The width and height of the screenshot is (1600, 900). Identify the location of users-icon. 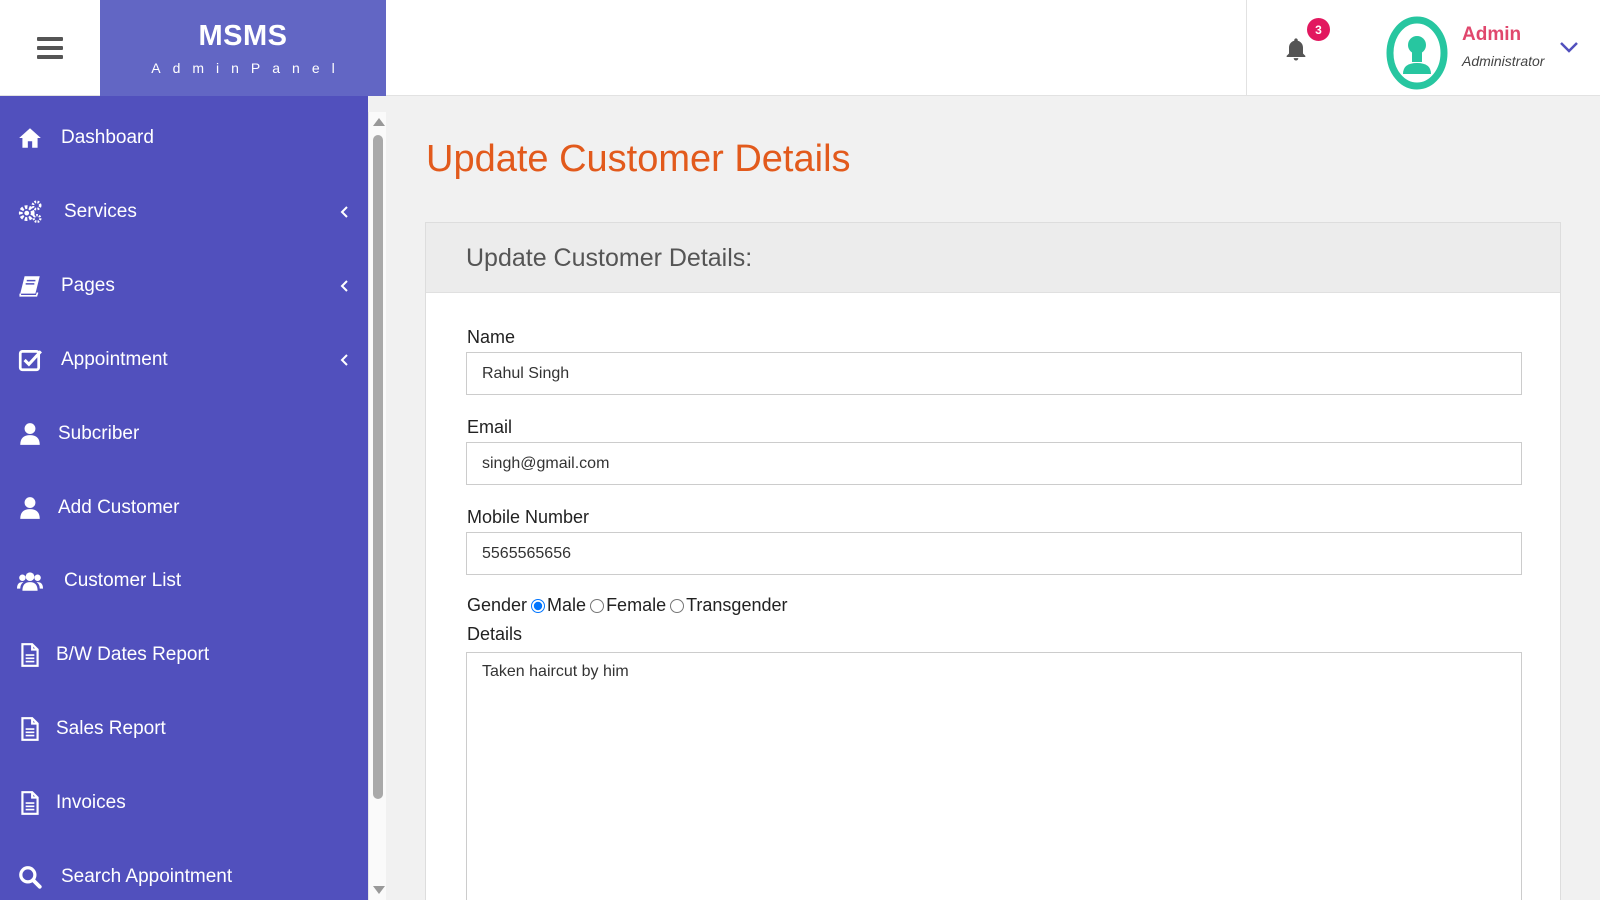
(30, 581).